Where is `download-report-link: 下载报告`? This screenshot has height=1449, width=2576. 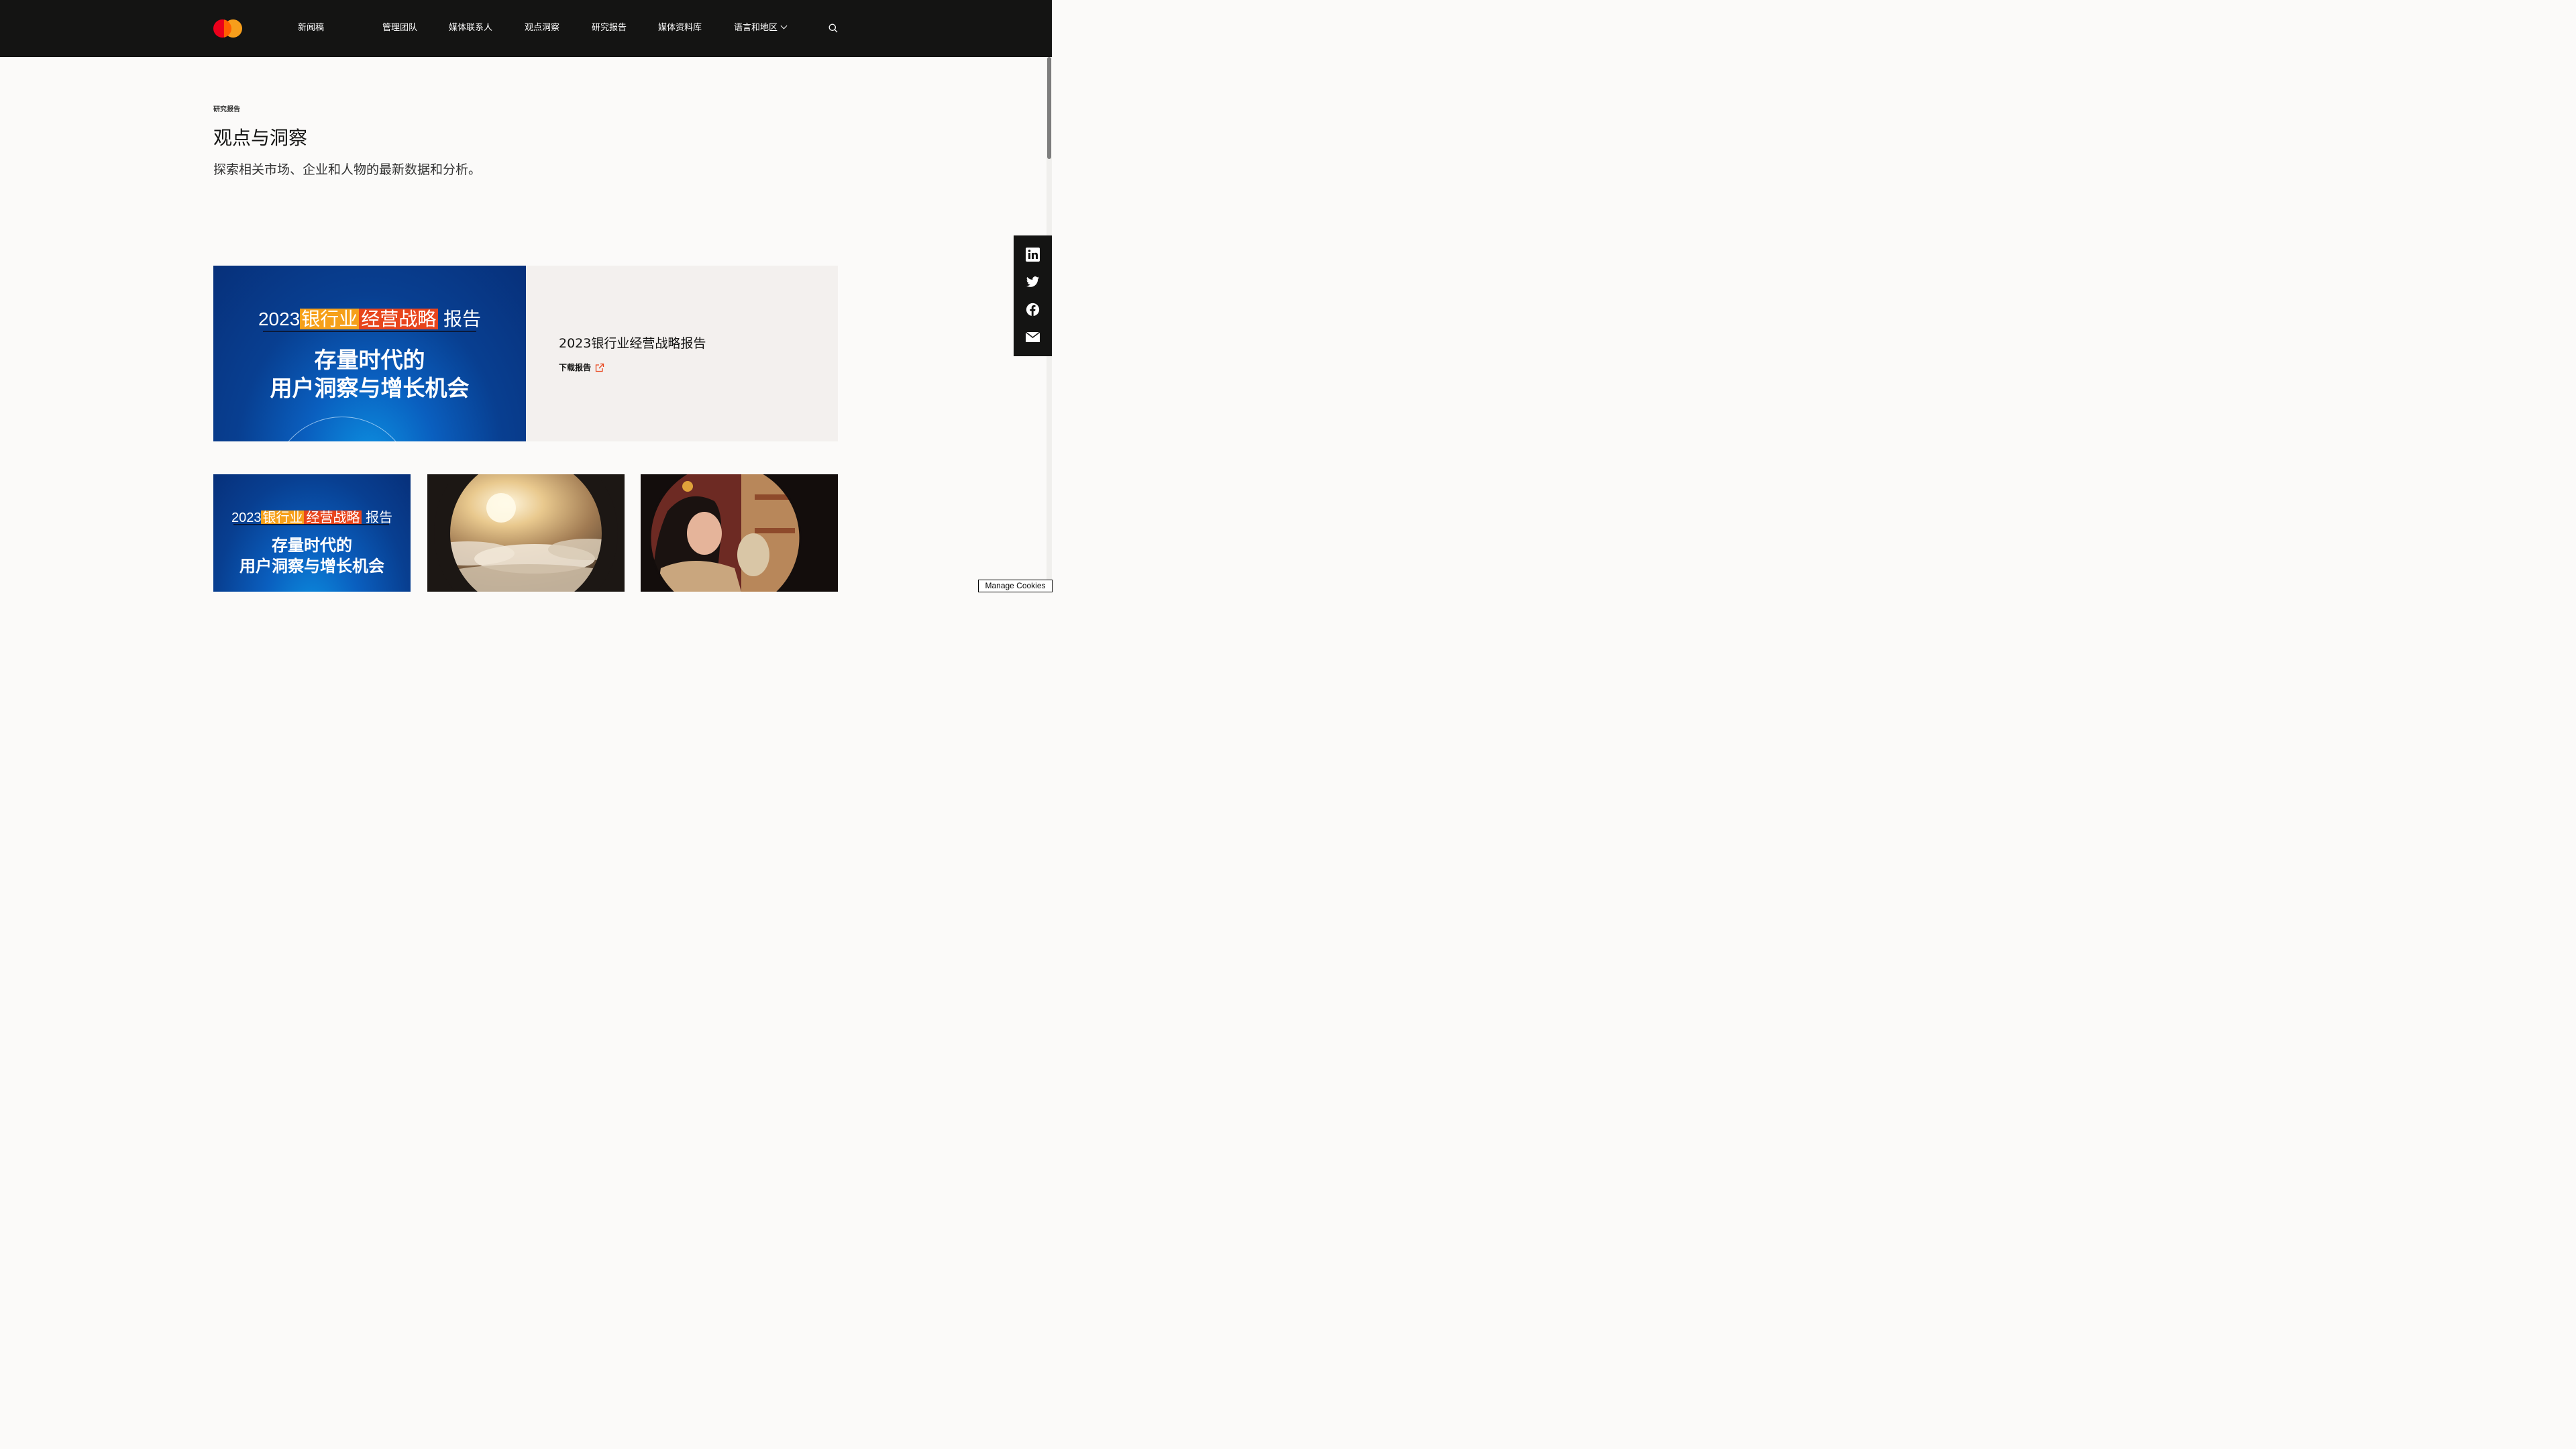
download-report-link: 下载报告 is located at coordinates (581, 367).